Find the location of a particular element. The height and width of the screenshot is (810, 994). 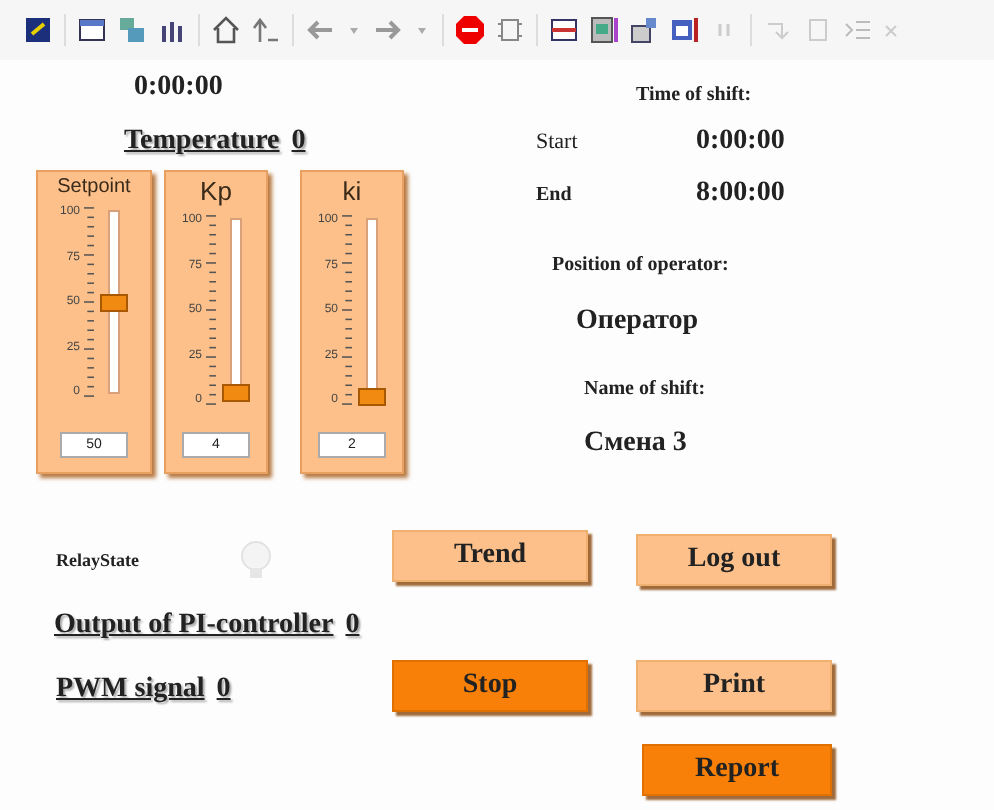

picture-frame-icon is located at coordinates (604, 30).